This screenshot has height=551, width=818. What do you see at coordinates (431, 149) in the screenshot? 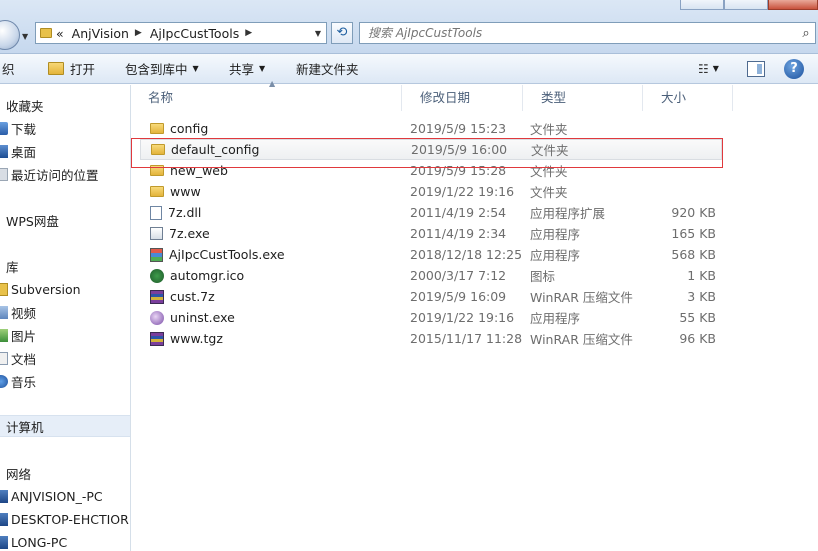
I see `file-row-default-config: default_config 2019/5/9 16:00 文件夹` at bounding box center [431, 149].